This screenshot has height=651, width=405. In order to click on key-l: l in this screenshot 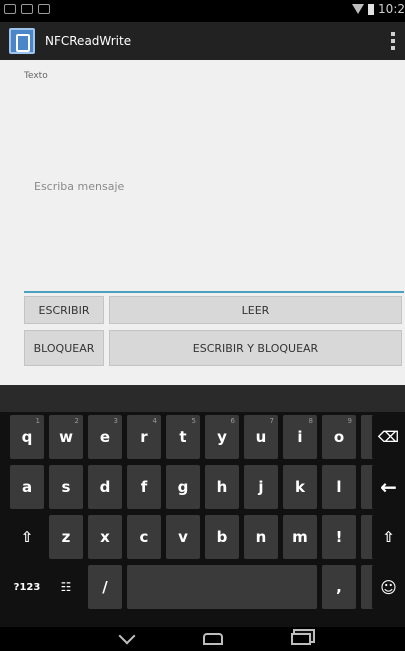, I will do `click(339, 487)`.